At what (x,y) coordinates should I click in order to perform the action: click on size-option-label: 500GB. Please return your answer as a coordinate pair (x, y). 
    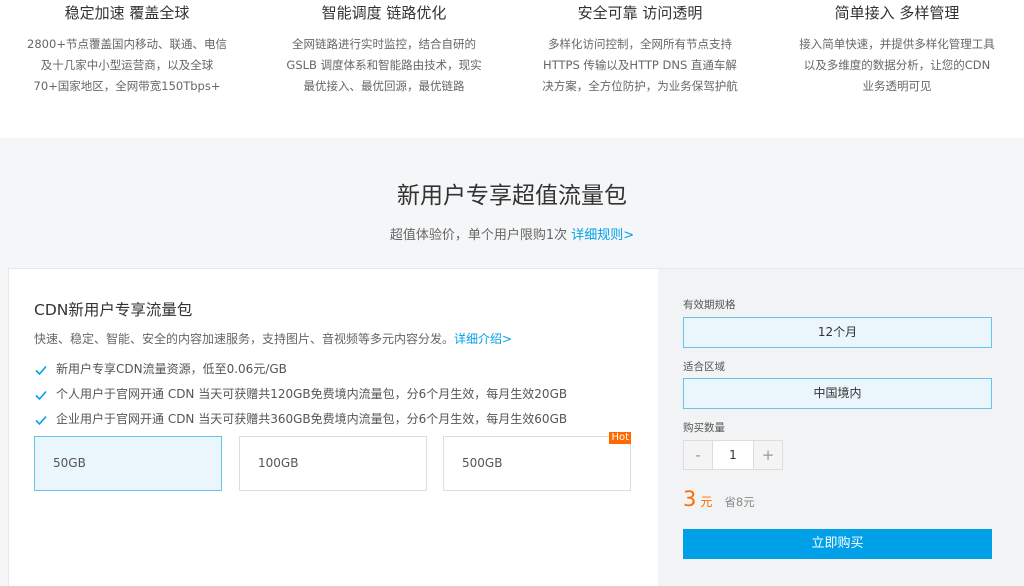
    Looking at the image, I should click on (482, 463).